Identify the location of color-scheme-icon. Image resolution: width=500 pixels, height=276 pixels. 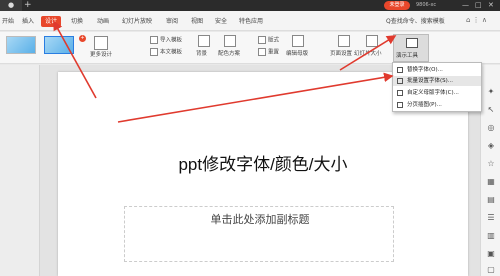
(230, 41).